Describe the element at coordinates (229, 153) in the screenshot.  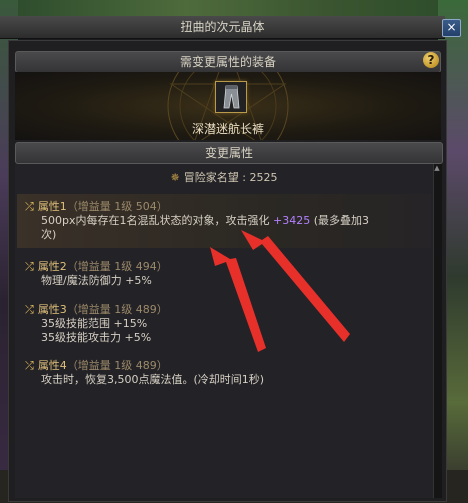
I see `change-attribute-header: 变更属性` at that location.